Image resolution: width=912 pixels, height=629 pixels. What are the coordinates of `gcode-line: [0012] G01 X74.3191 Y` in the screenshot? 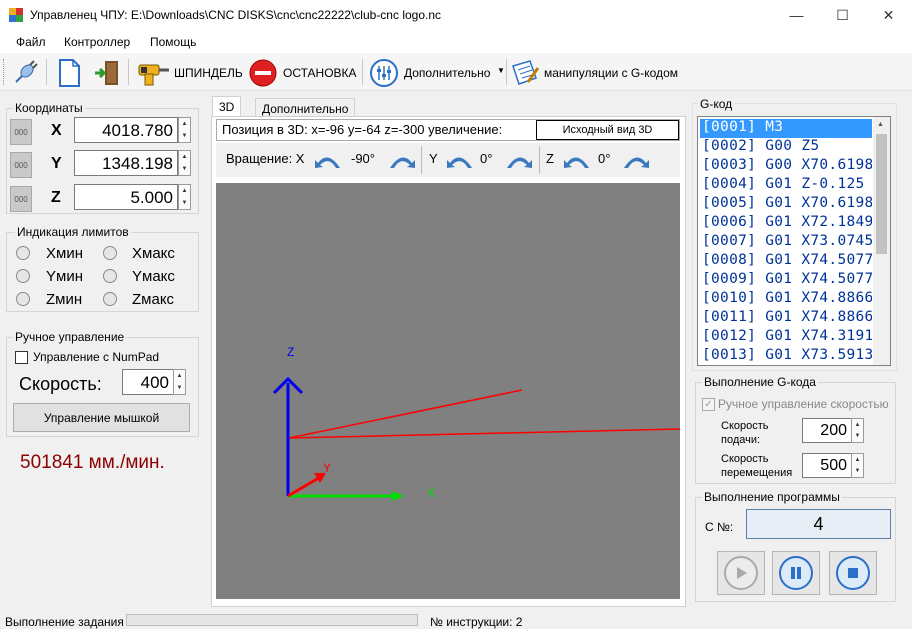 It's located at (786, 337).